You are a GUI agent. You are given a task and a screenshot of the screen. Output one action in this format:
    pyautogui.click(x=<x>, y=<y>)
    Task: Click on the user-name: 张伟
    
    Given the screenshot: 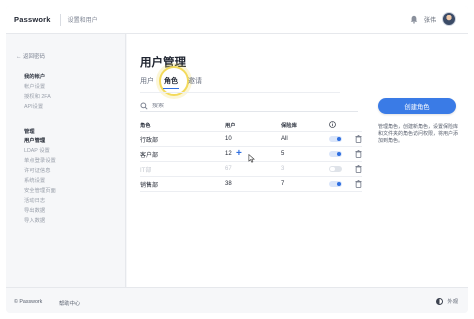 What is the action you would take?
    pyautogui.click(x=430, y=19)
    